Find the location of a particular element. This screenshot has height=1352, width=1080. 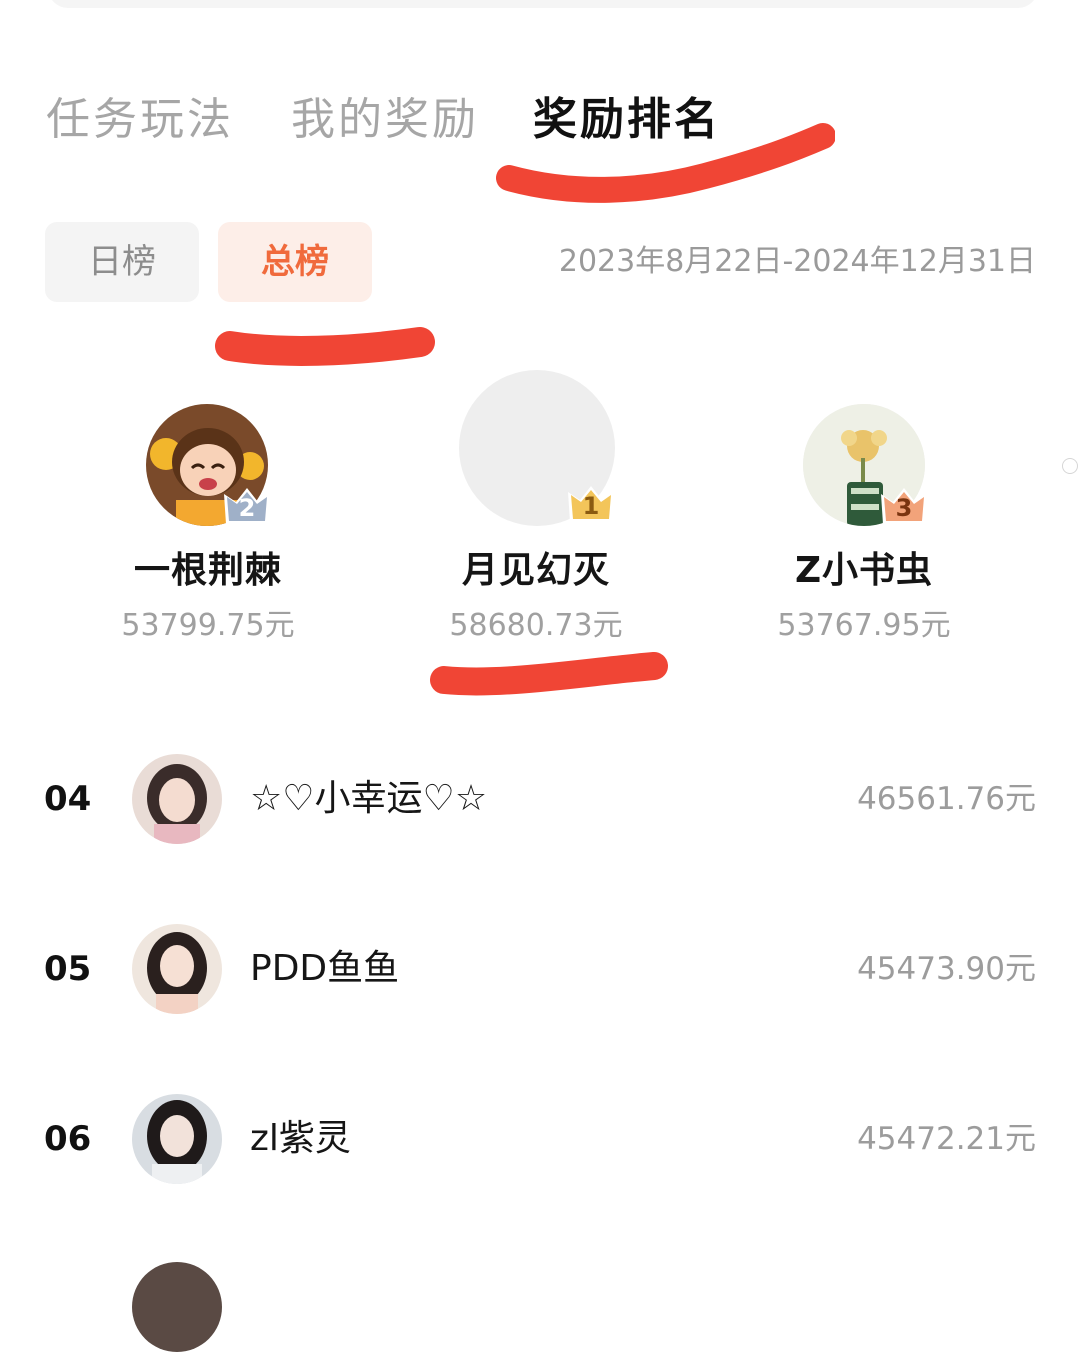

user-name: zl紫灵 is located at coordinates (300, 1138).